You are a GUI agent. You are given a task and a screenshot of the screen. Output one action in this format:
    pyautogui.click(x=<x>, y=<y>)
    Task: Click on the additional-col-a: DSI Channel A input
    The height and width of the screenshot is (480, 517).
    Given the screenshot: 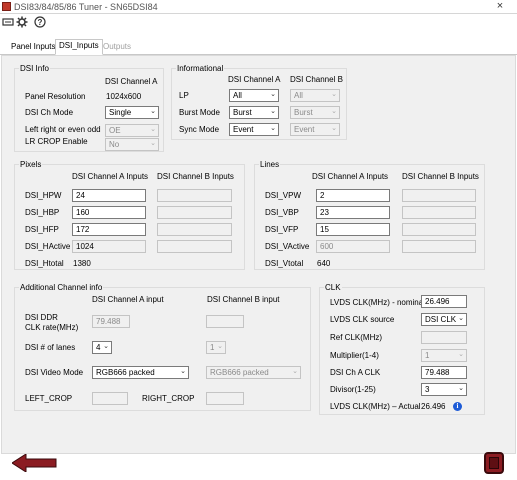 What is the action you would take?
    pyautogui.click(x=128, y=299)
    